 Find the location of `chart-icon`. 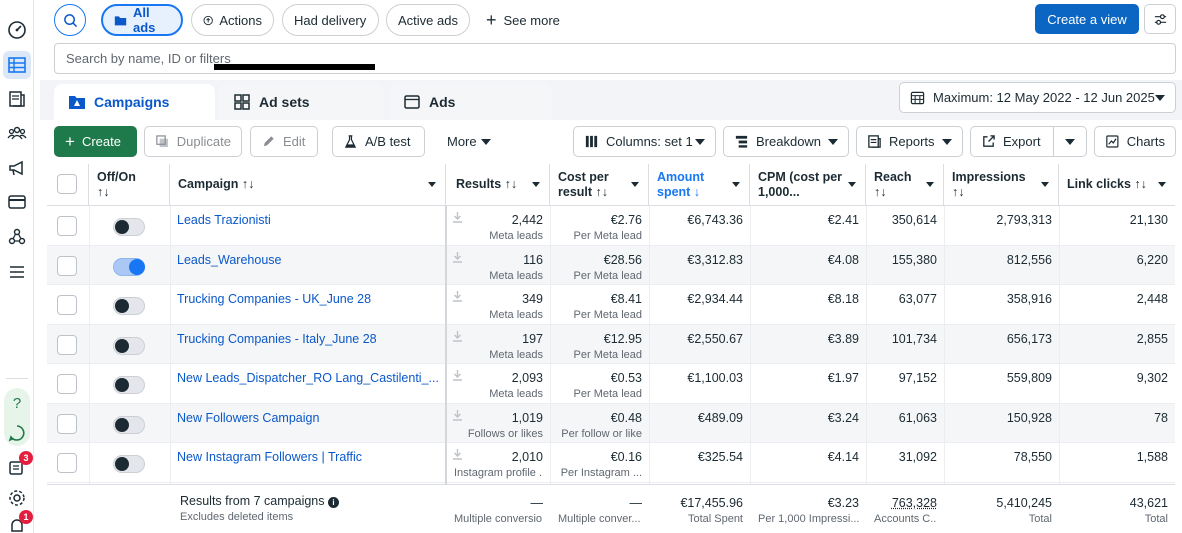

chart-icon is located at coordinates (1112, 141).